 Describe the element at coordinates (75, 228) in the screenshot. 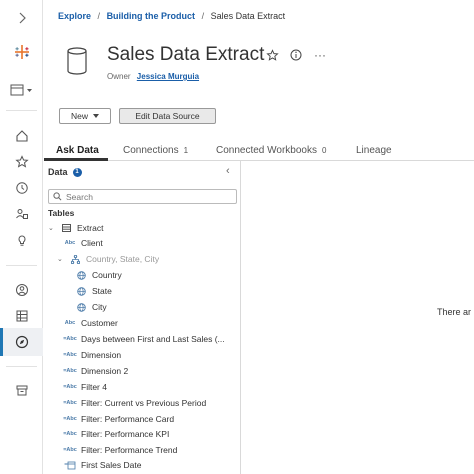

I see `table-row-extract: ⌄ Extract` at that location.